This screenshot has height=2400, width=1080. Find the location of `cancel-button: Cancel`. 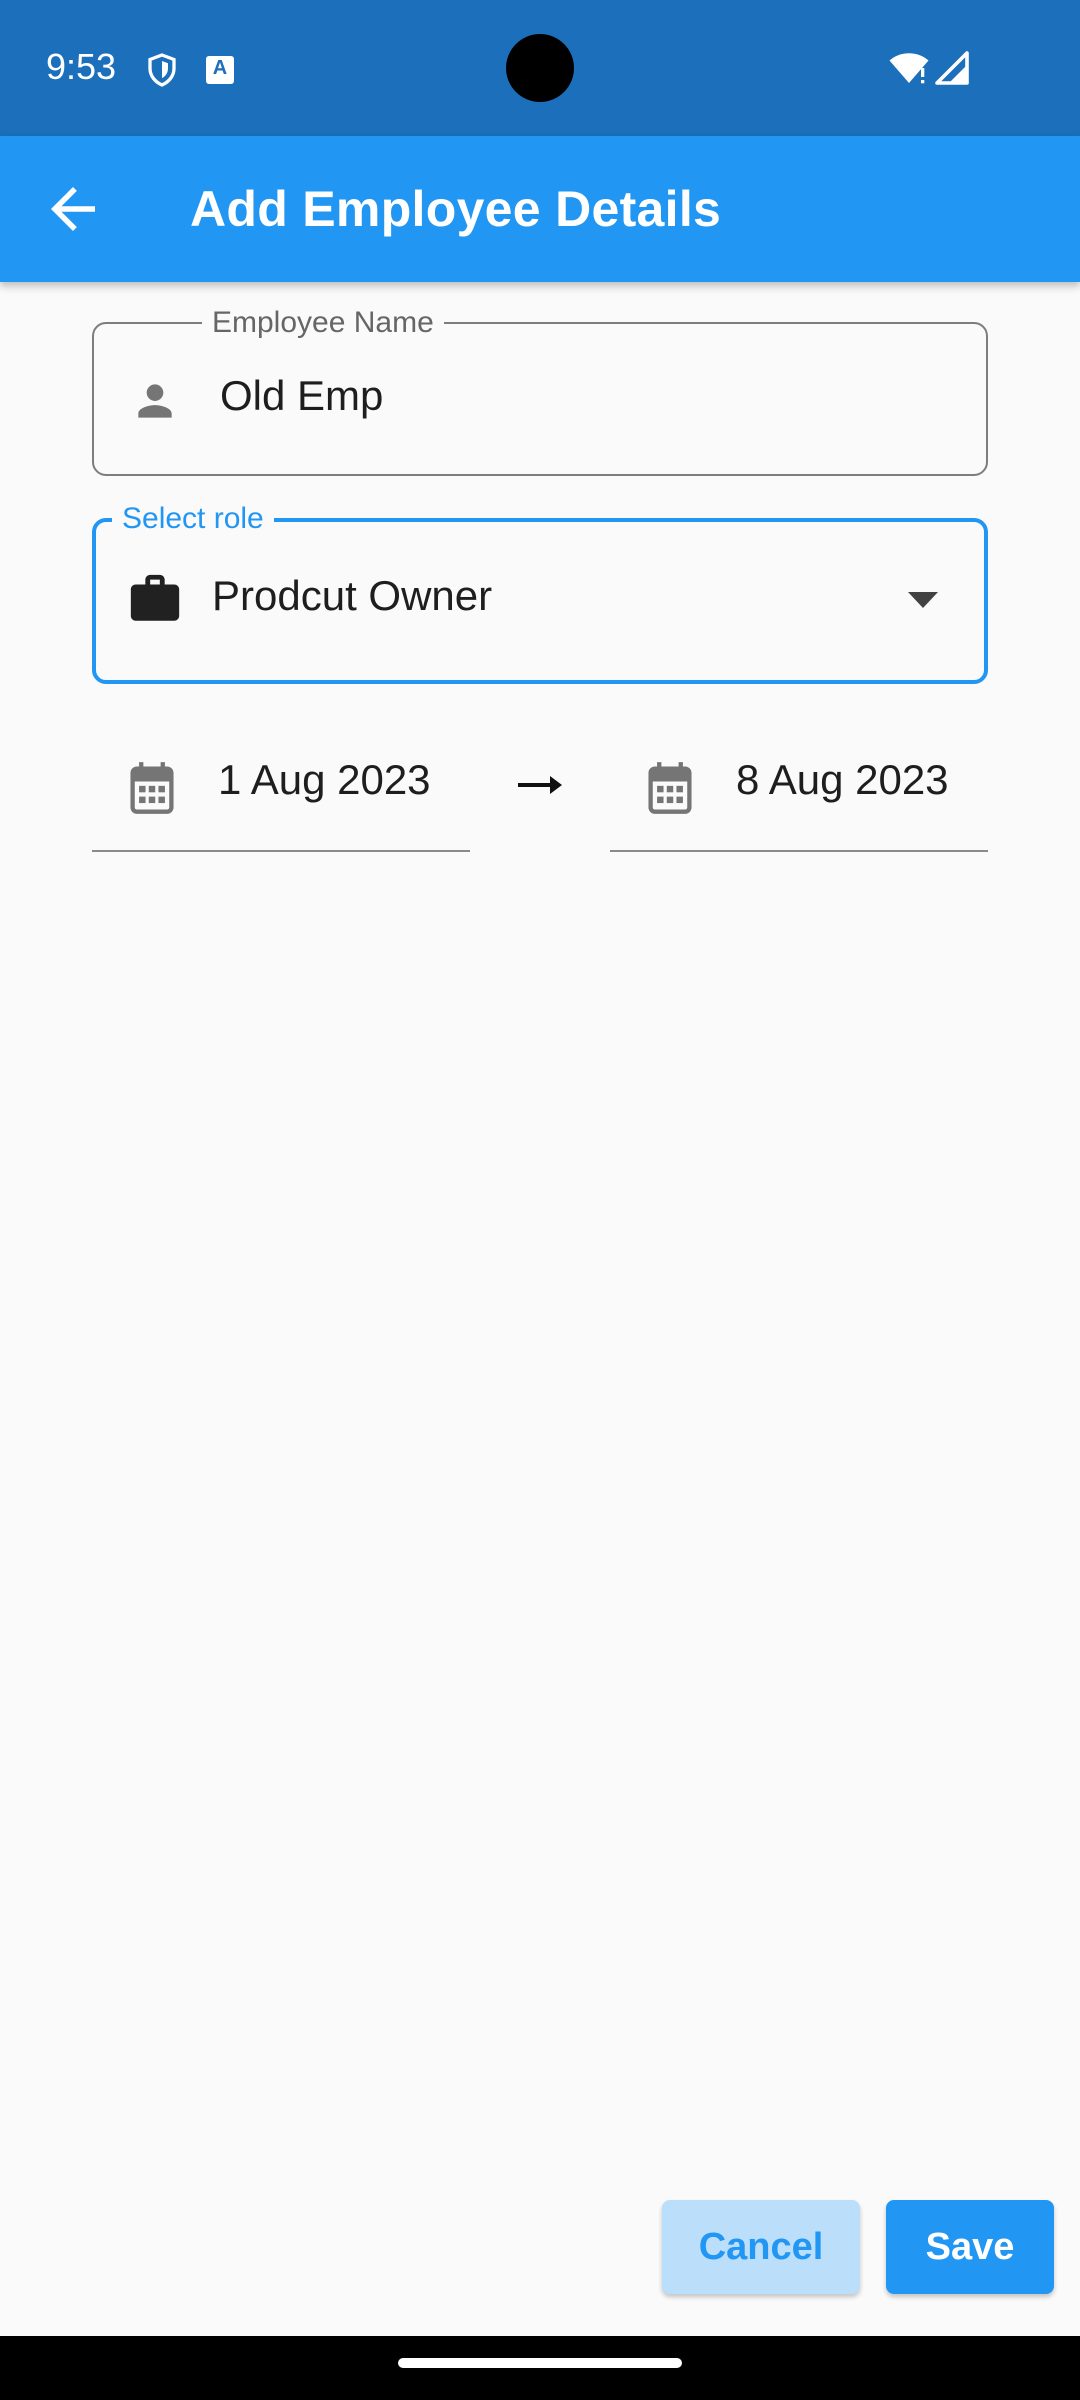

cancel-button: Cancel is located at coordinates (761, 2247).